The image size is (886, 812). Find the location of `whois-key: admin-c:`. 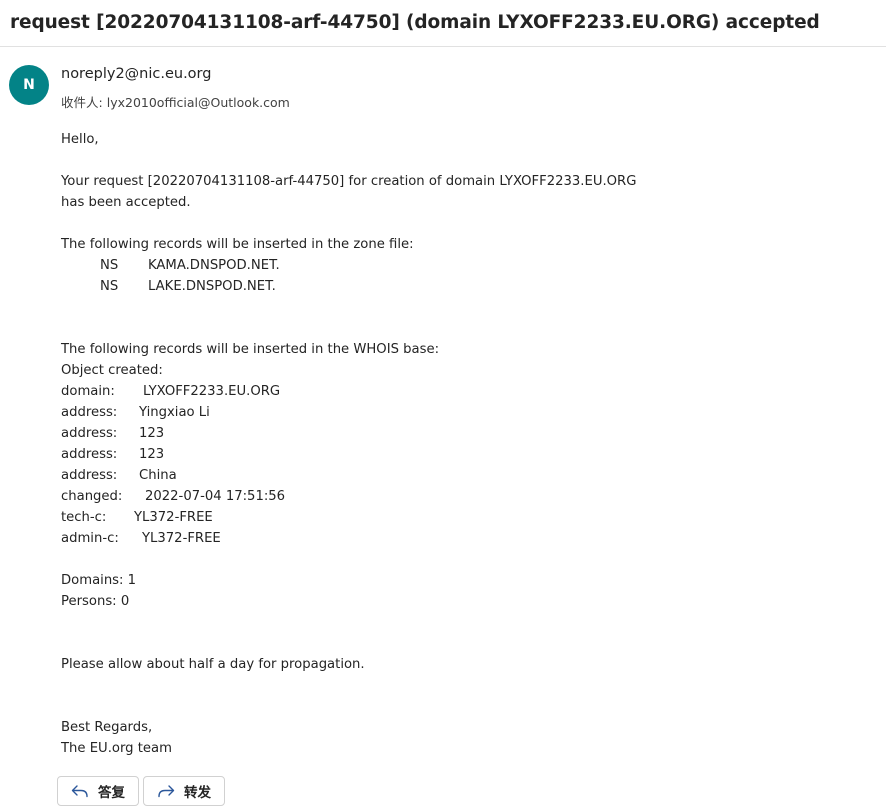

whois-key: admin-c: is located at coordinates (90, 538).